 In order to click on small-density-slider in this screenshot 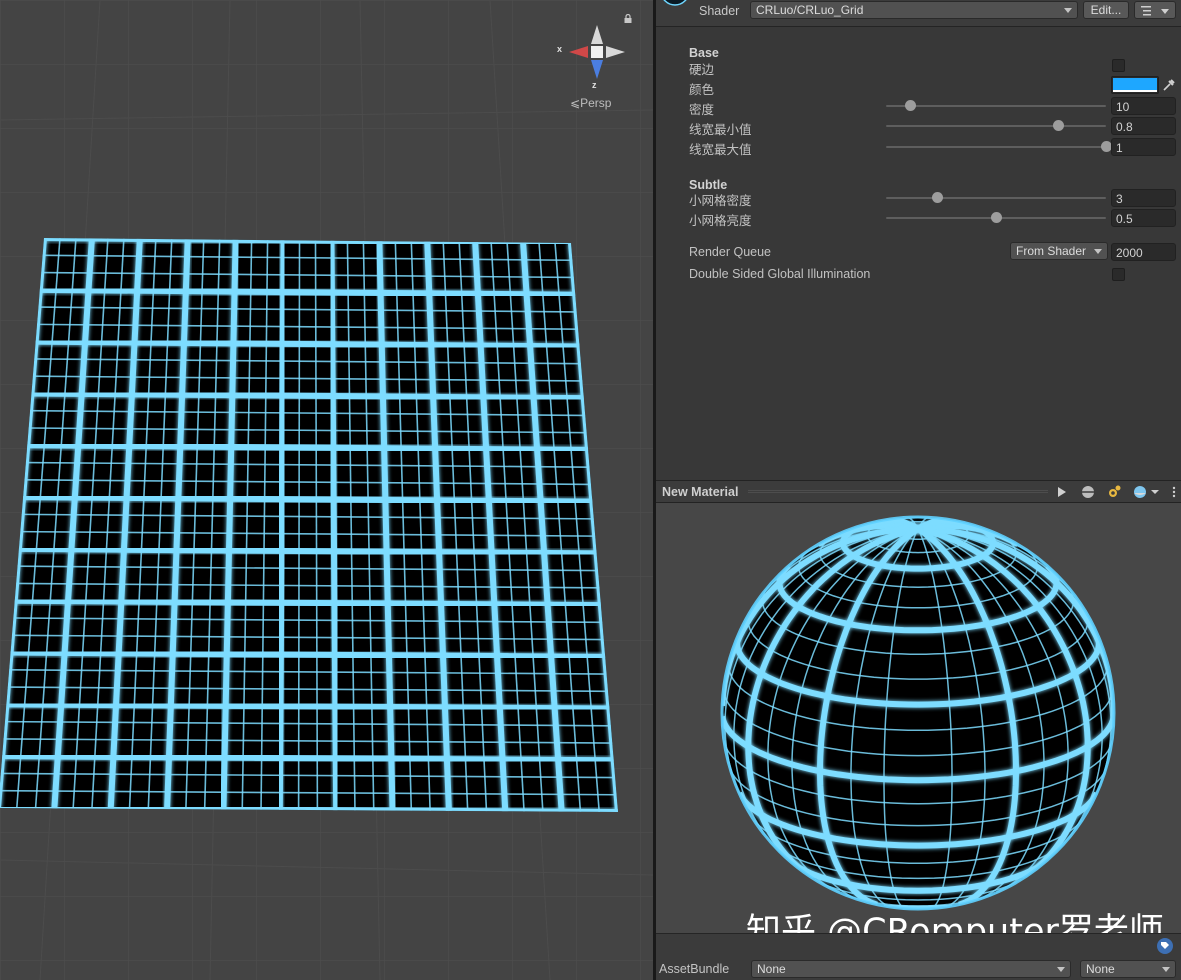, I will do `click(996, 197)`.